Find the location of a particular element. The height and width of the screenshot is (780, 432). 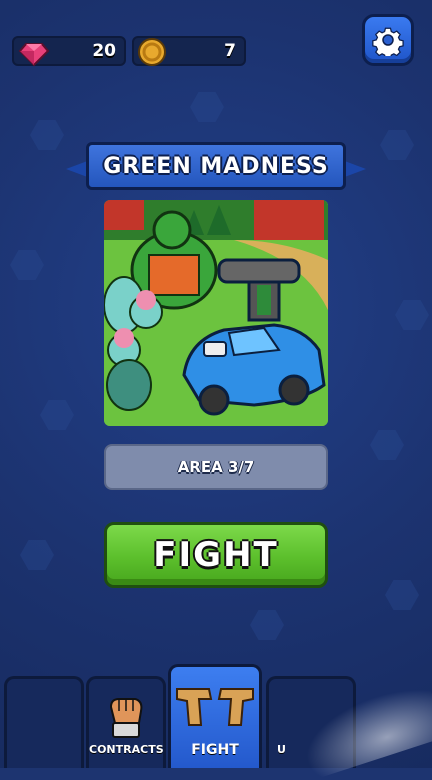

pistols-icon is located at coordinates (215, 707).